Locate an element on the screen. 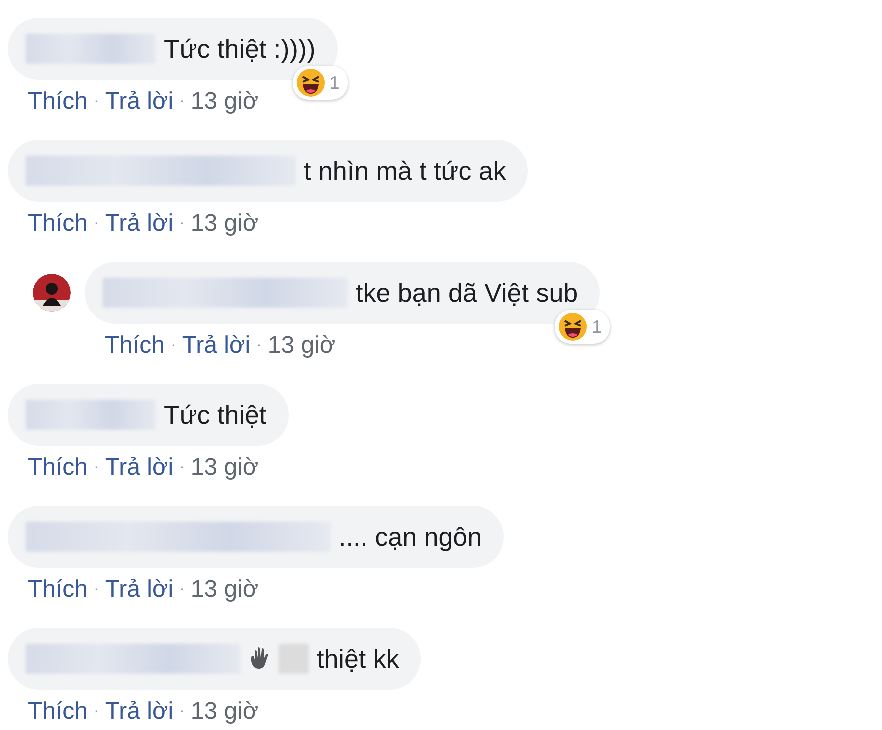  avatar is located at coordinates (52, 293).